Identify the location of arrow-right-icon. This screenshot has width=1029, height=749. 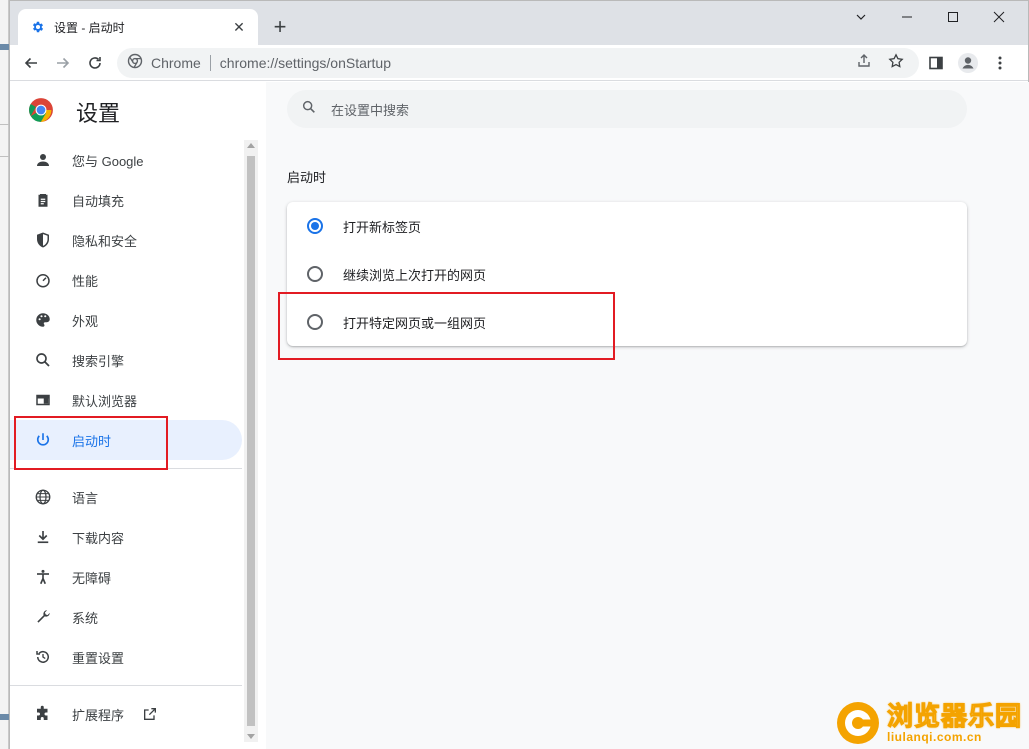
(63, 63).